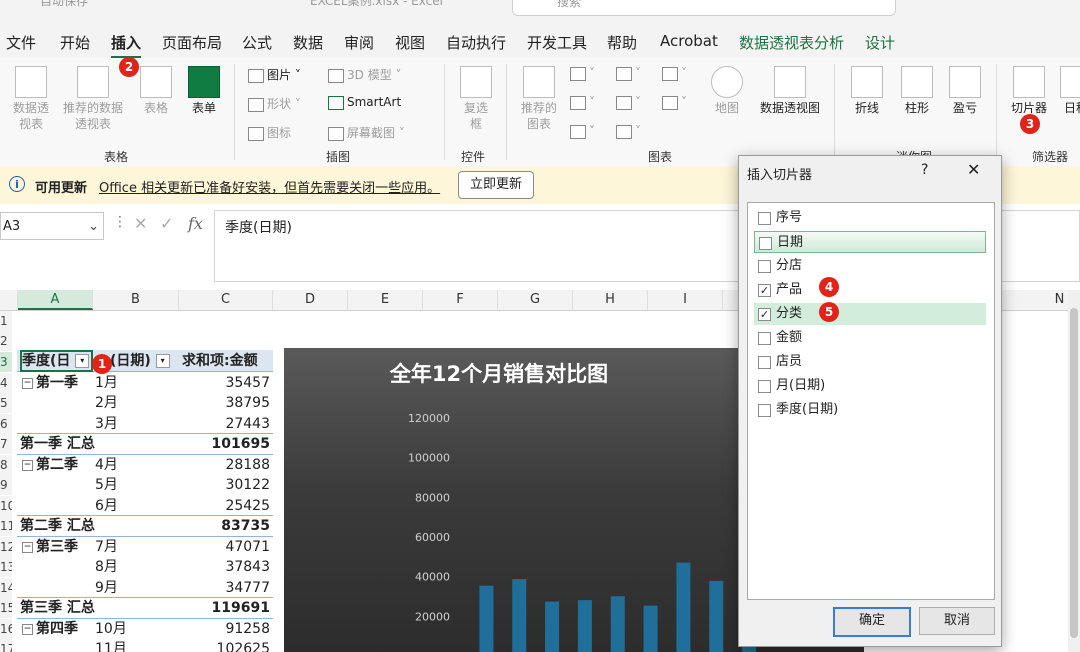  What do you see at coordinates (57, 361) in the screenshot?
I see `pivot-header-quarter: 季度(日 ▾` at bounding box center [57, 361].